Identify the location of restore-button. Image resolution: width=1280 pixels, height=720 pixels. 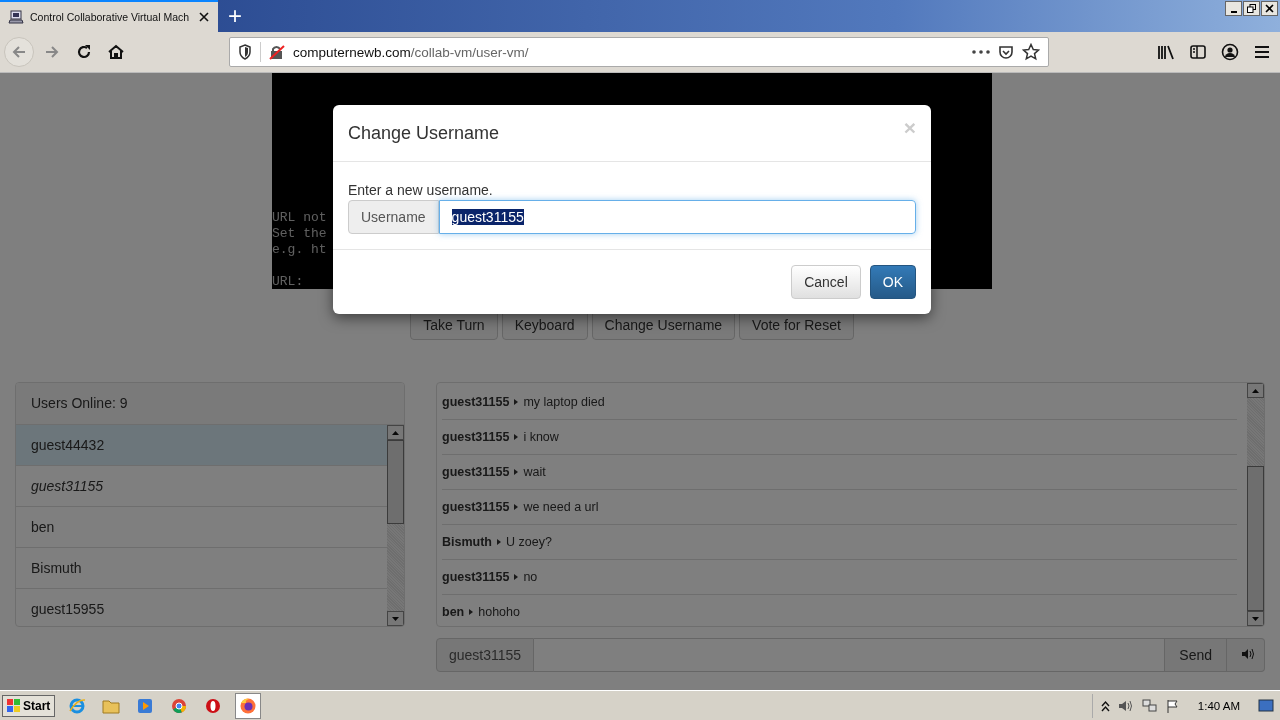
(1251, 8).